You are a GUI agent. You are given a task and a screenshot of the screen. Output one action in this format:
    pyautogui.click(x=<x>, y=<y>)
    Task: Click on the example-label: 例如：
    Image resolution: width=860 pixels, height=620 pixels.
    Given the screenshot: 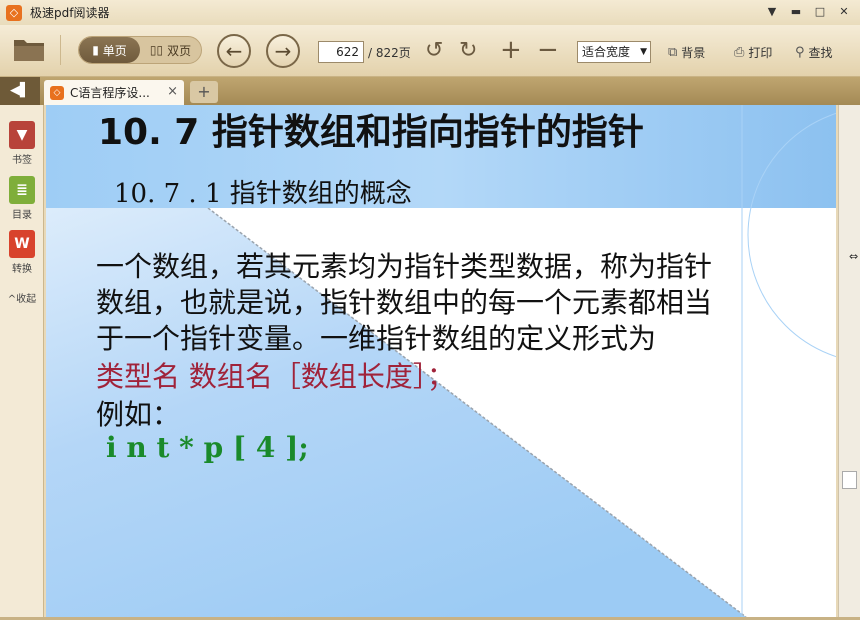 What is the action you would take?
    pyautogui.click(x=138, y=414)
    